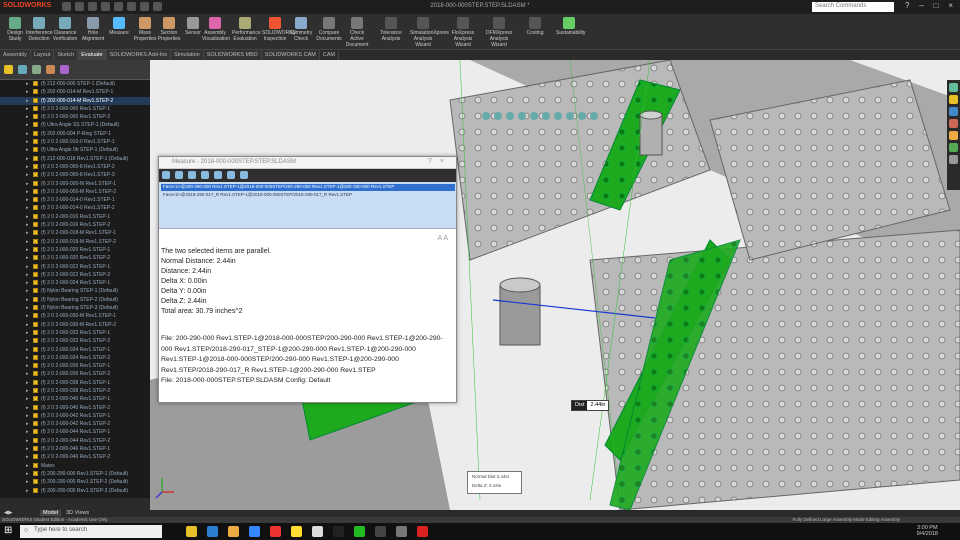 This screenshot has width=960, height=540. Describe the element at coordinates (50, 513) in the screenshot. I see `tab-model: Model` at that location.